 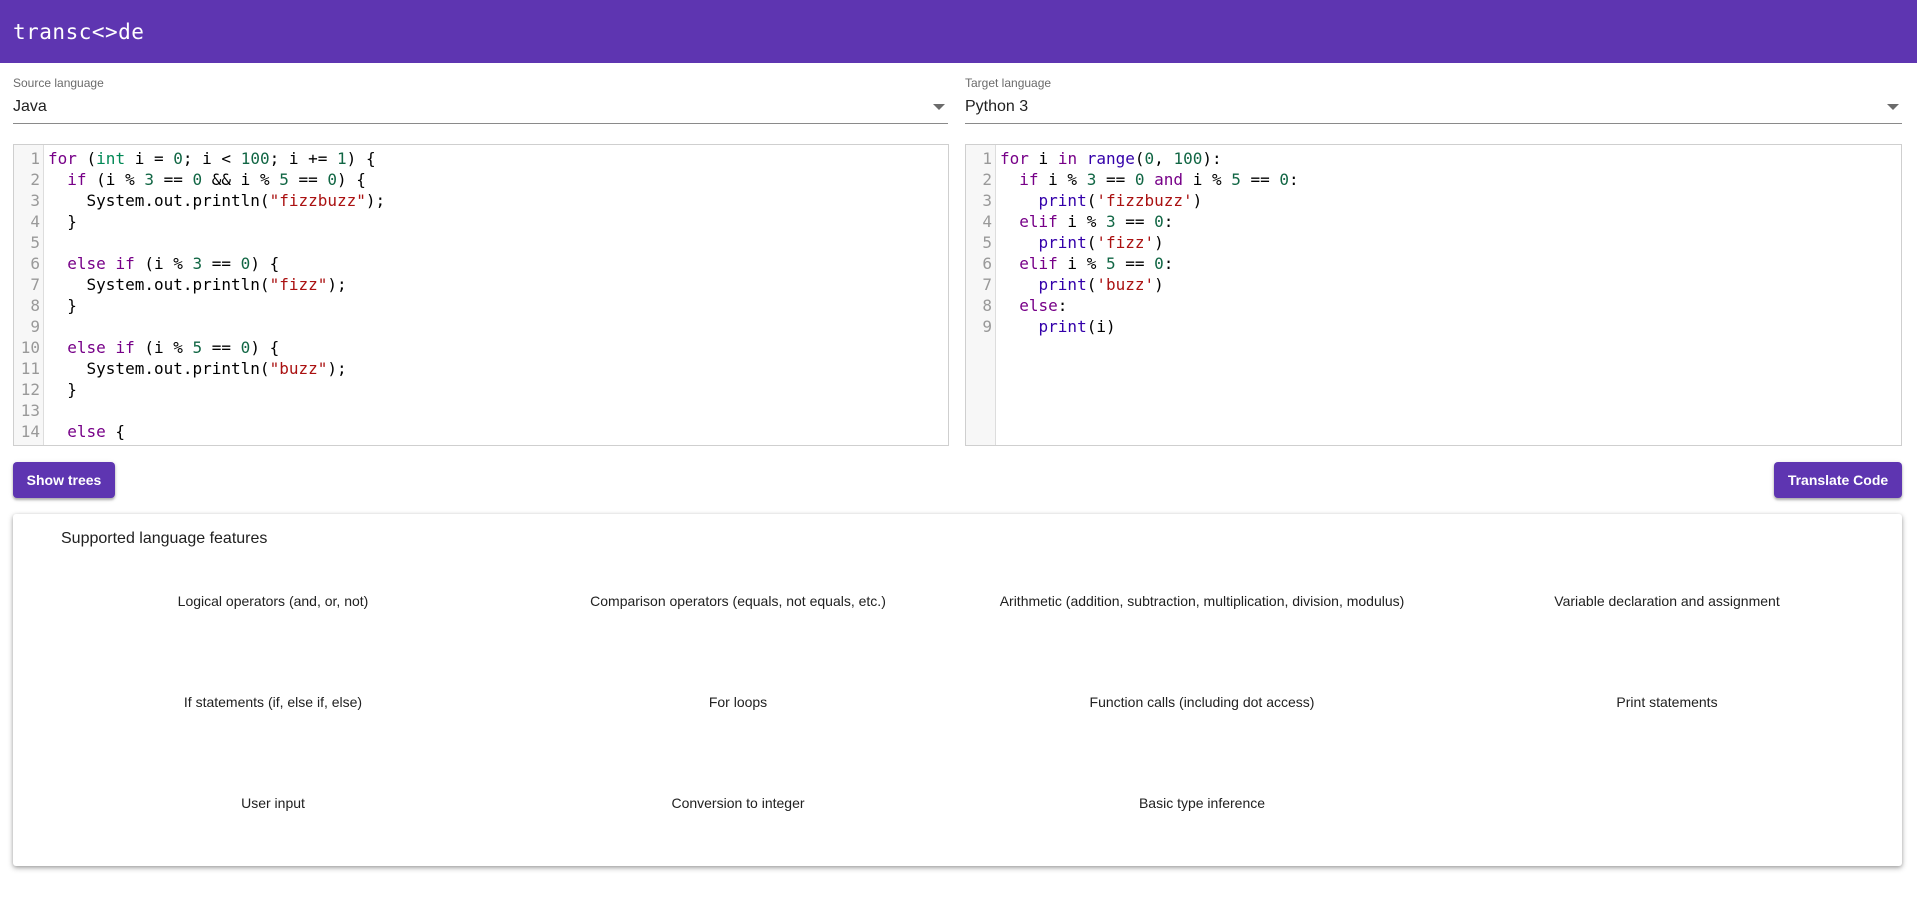 I want to click on code-token: elif, so click(x=1038, y=221).